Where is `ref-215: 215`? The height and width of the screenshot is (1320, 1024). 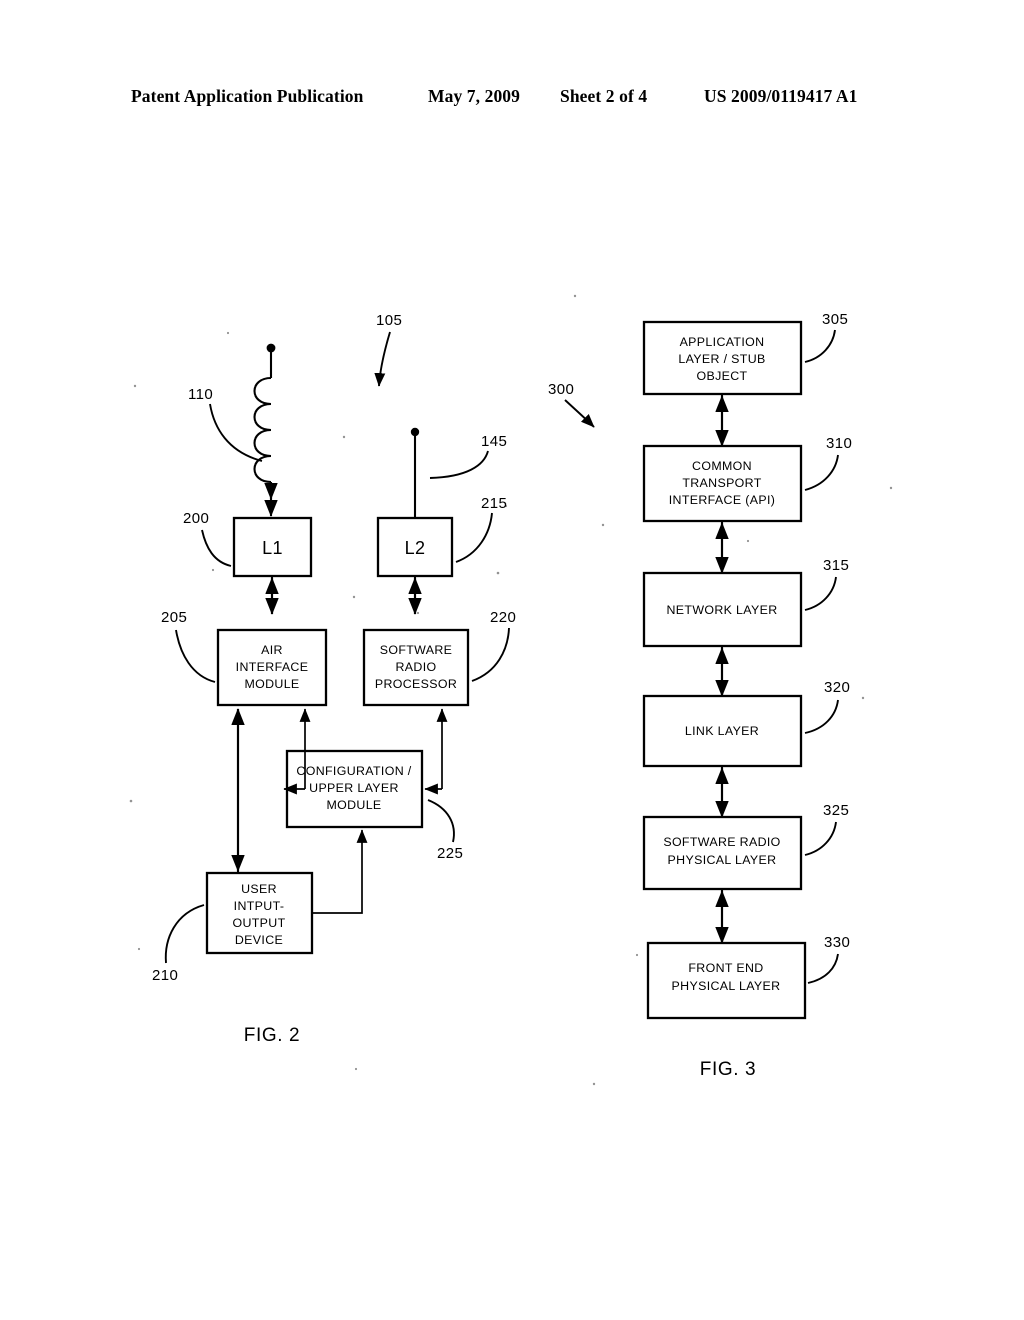 ref-215: 215 is located at coordinates (494, 503).